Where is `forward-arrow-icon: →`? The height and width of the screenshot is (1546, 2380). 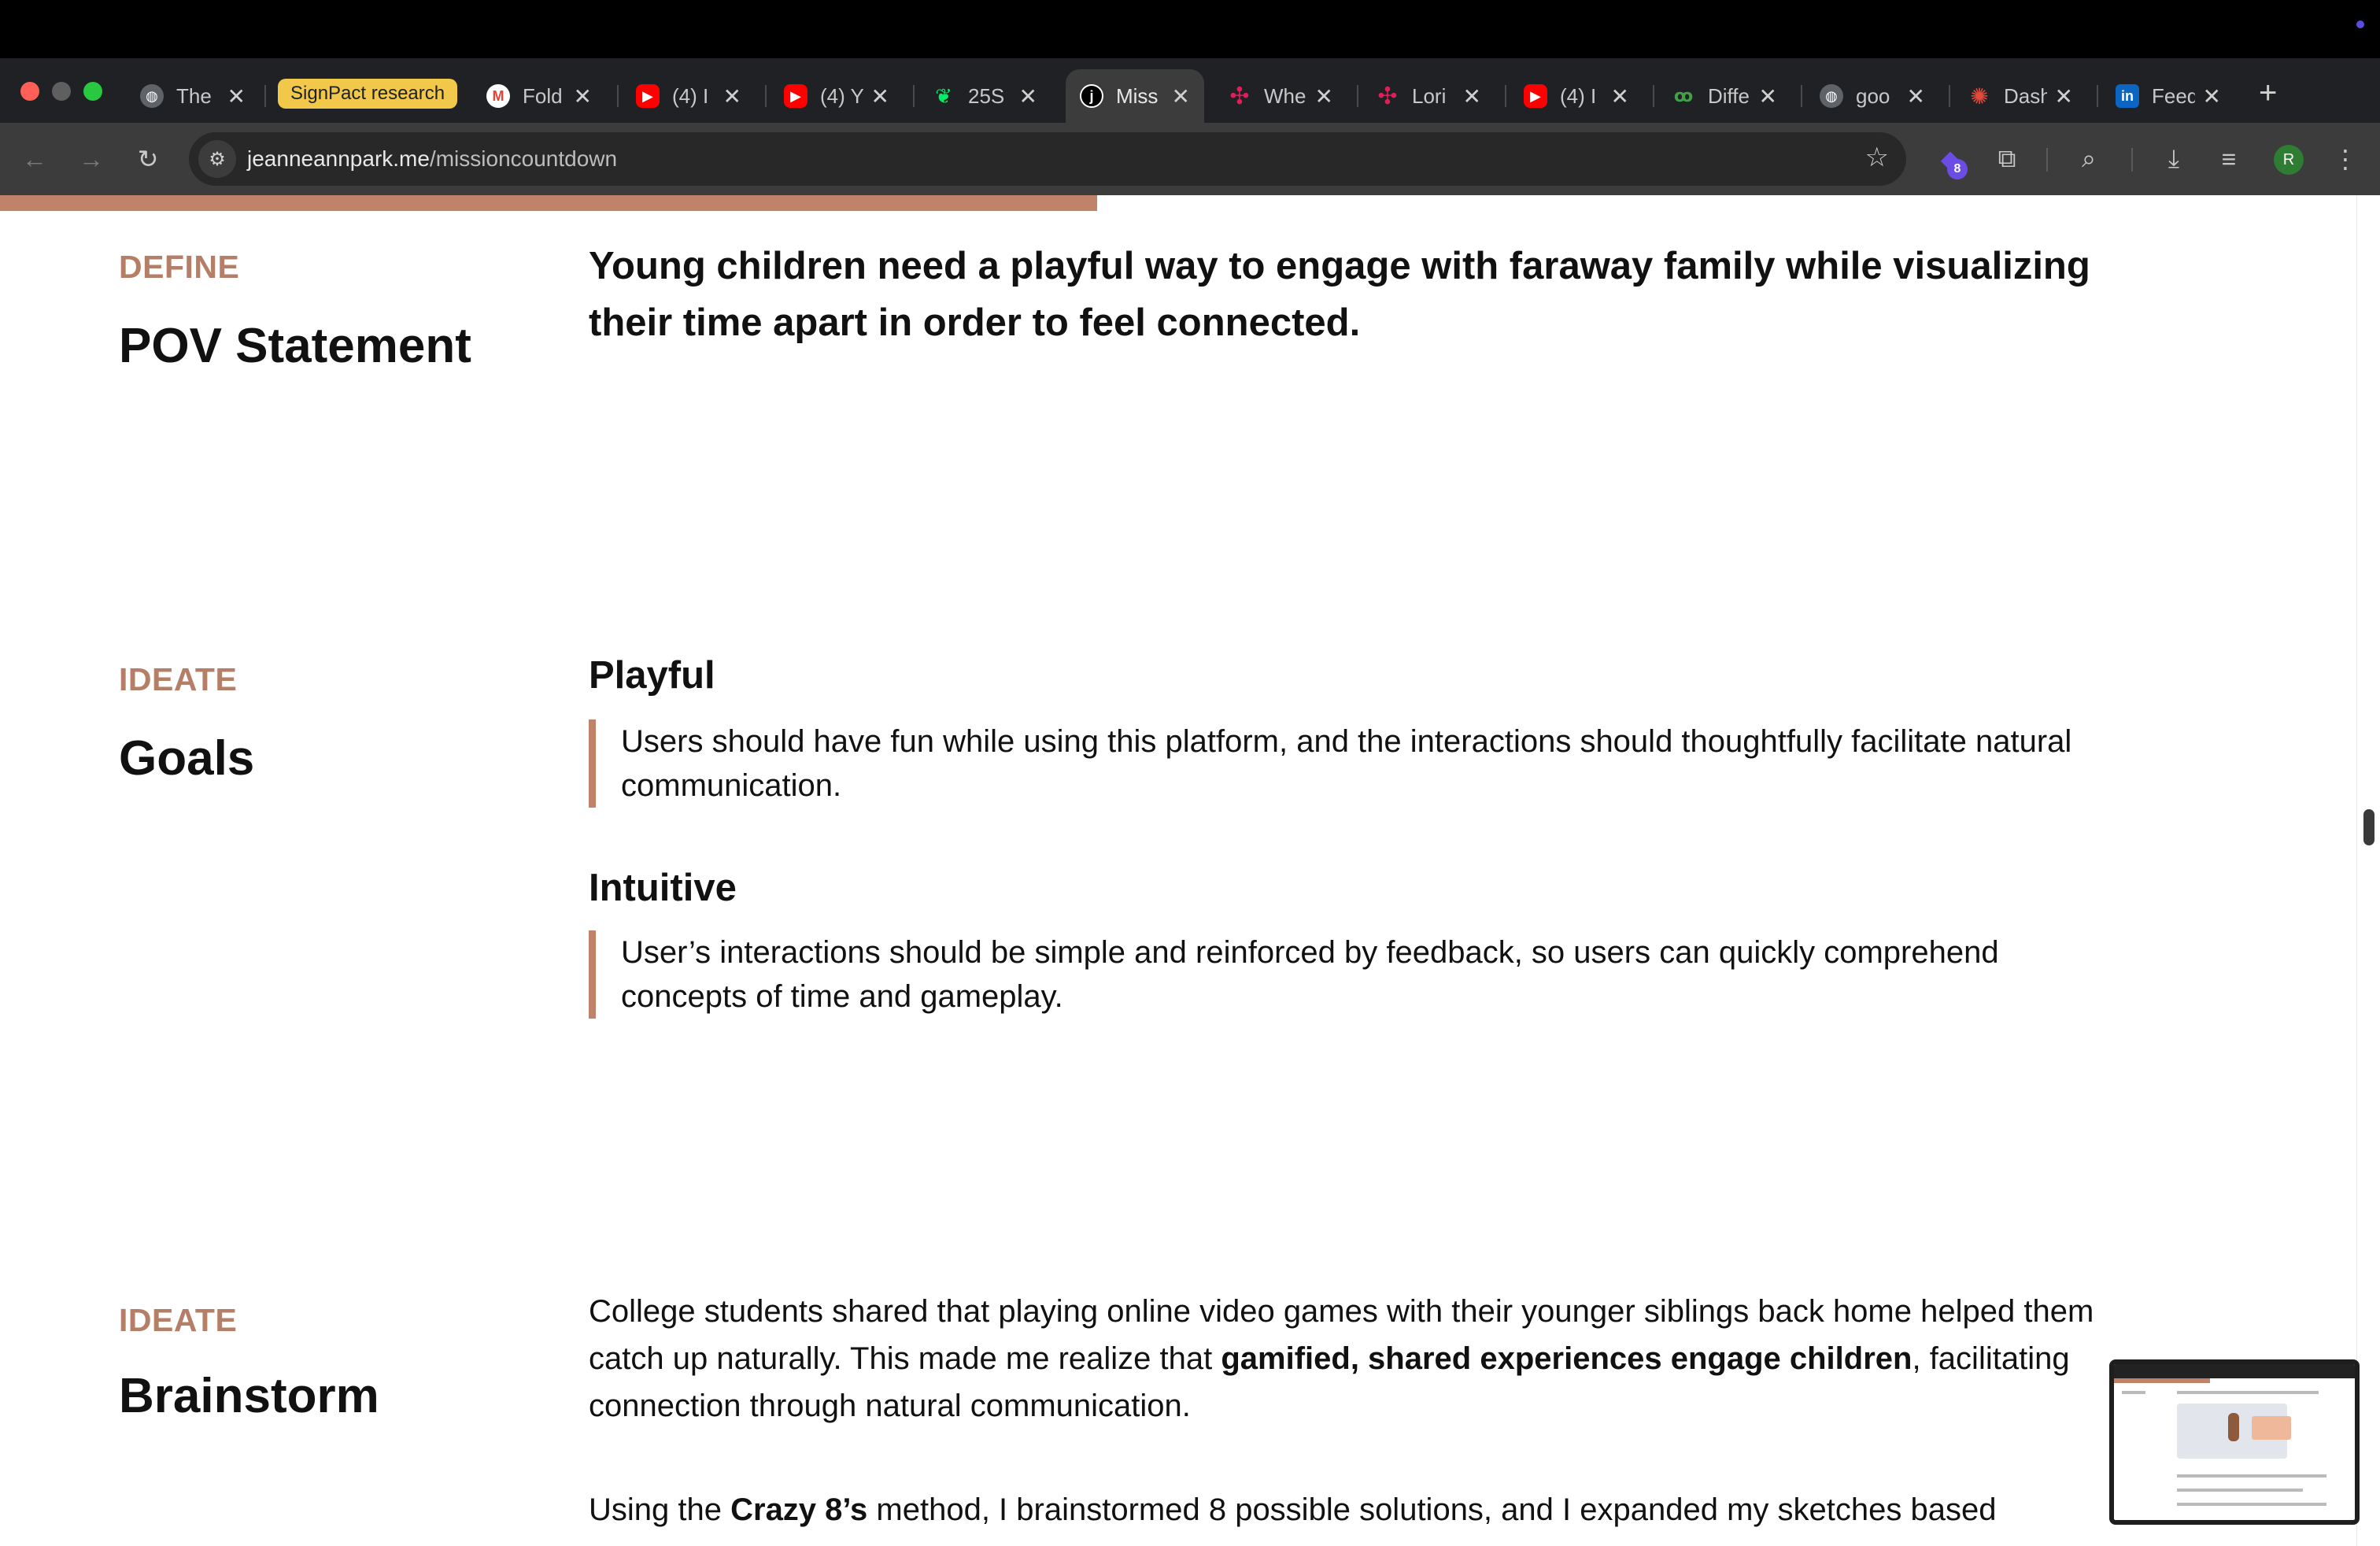
forward-arrow-icon: → is located at coordinates (91, 159).